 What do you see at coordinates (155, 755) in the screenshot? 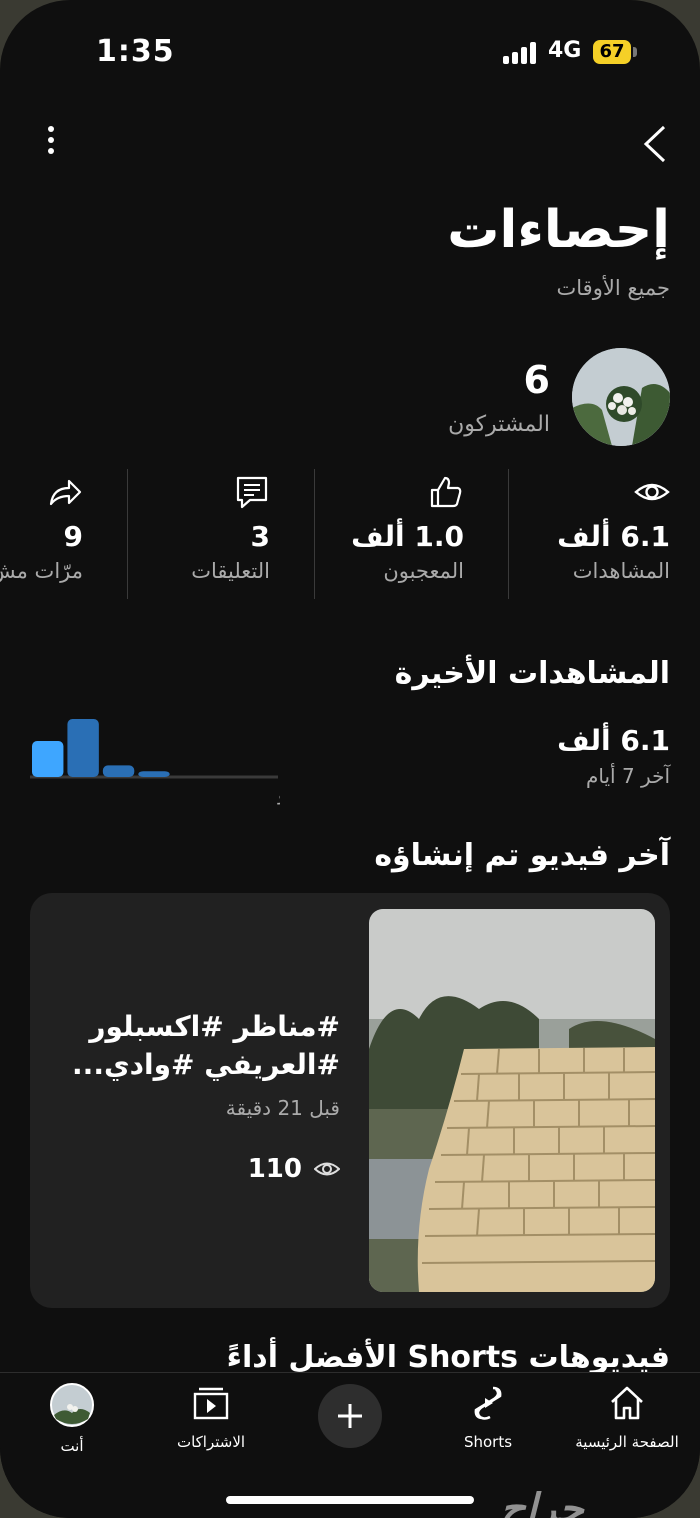
I see `recent-views-chart: 24 مايو30 مايو` at bounding box center [155, 755].